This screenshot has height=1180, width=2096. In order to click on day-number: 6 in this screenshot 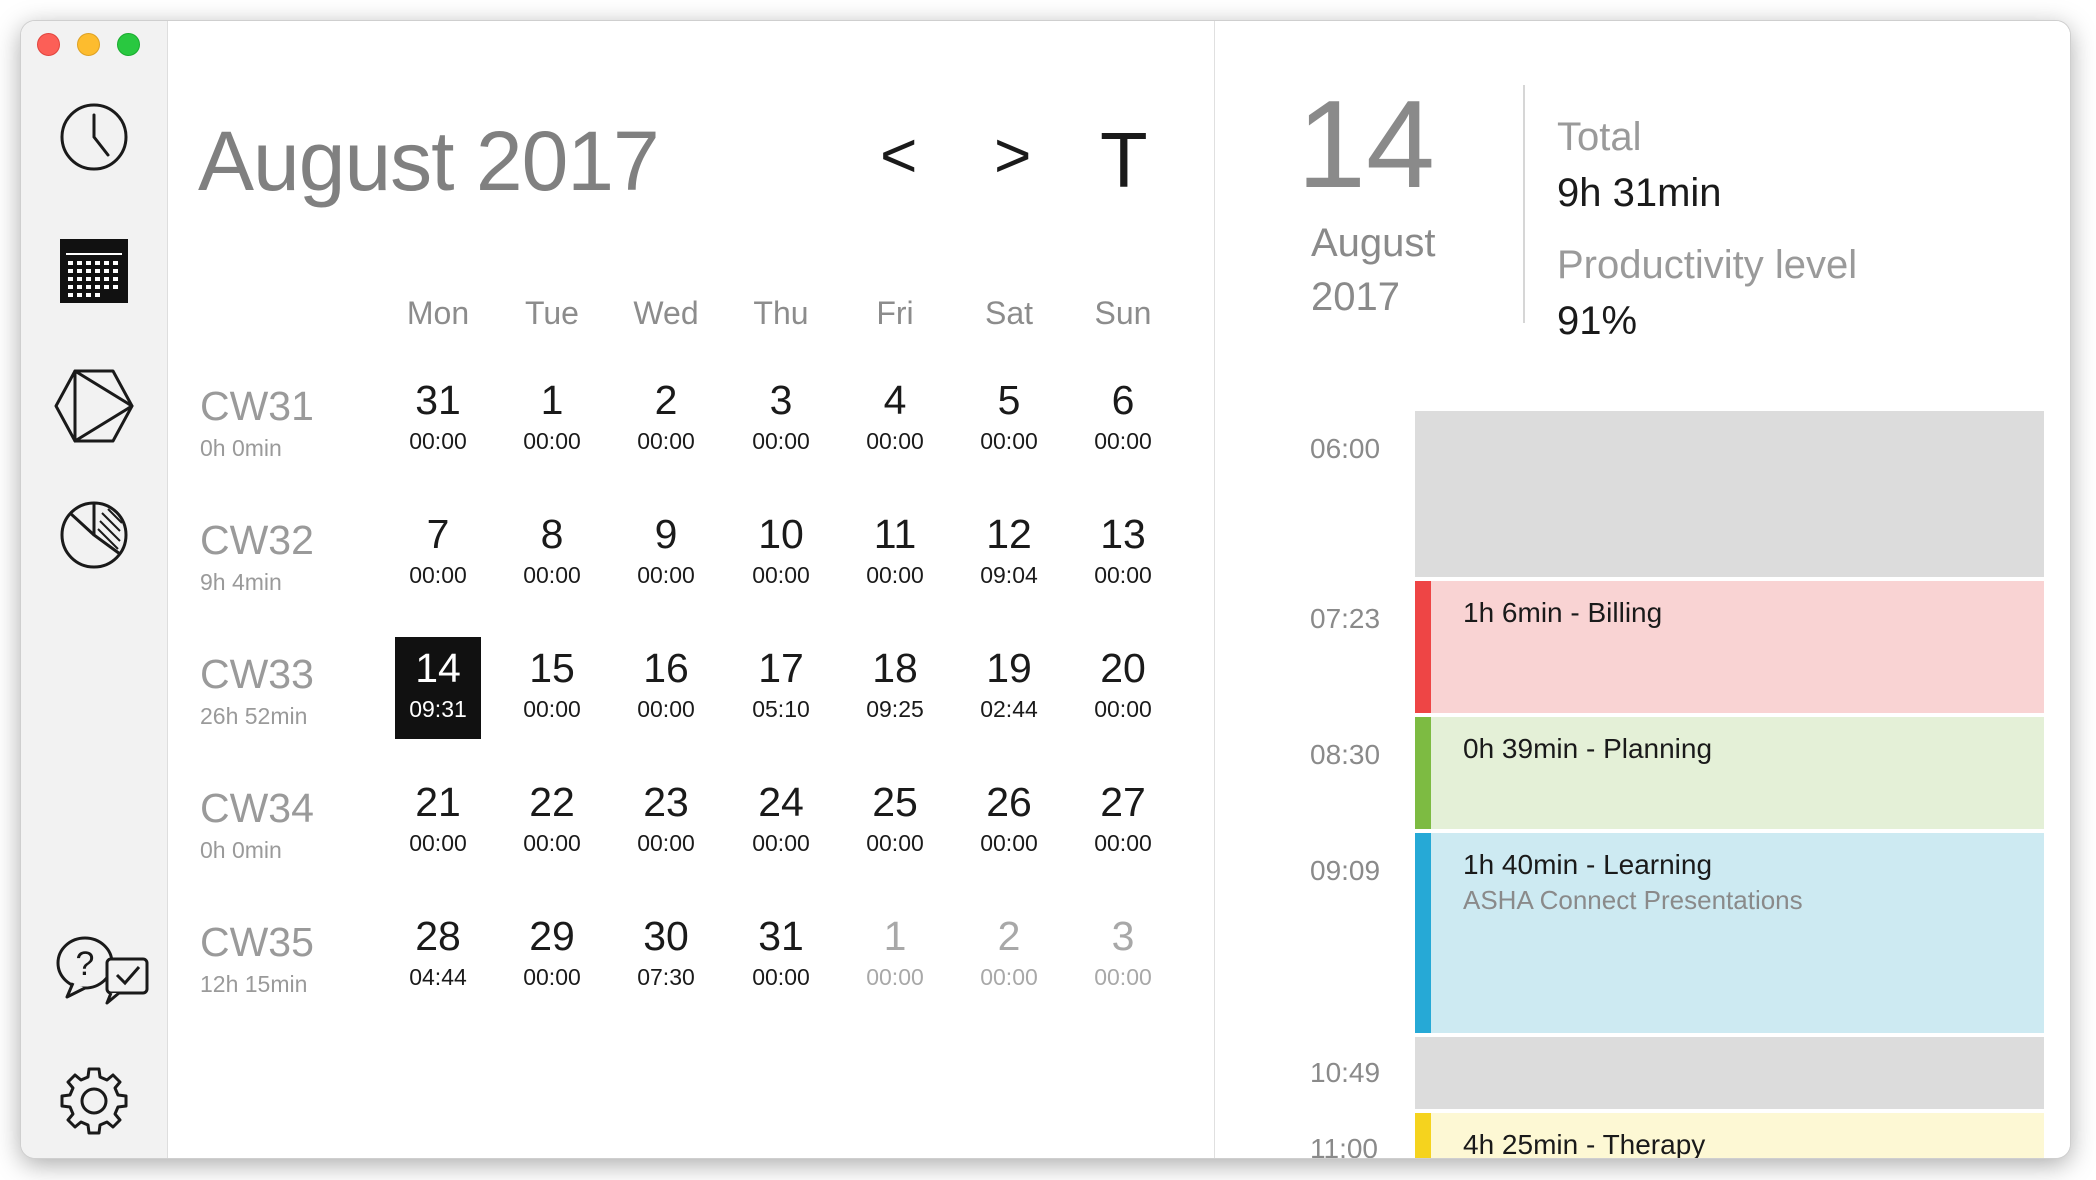, I will do `click(1123, 400)`.